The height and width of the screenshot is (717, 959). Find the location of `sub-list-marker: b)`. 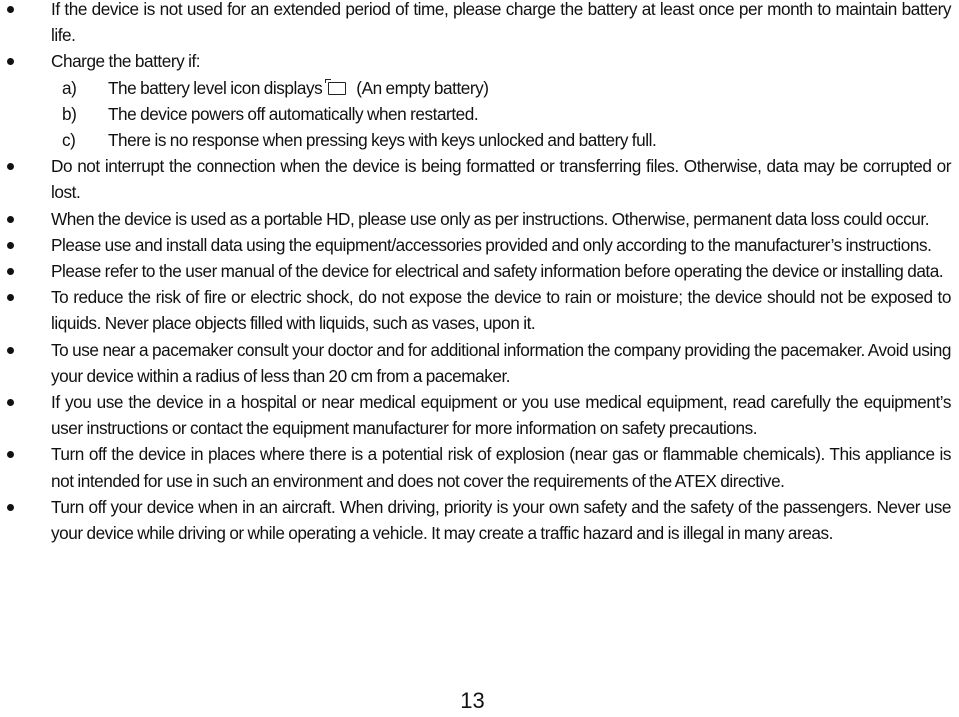

sub-list-marker: b) is located at coordinates (69, 113).